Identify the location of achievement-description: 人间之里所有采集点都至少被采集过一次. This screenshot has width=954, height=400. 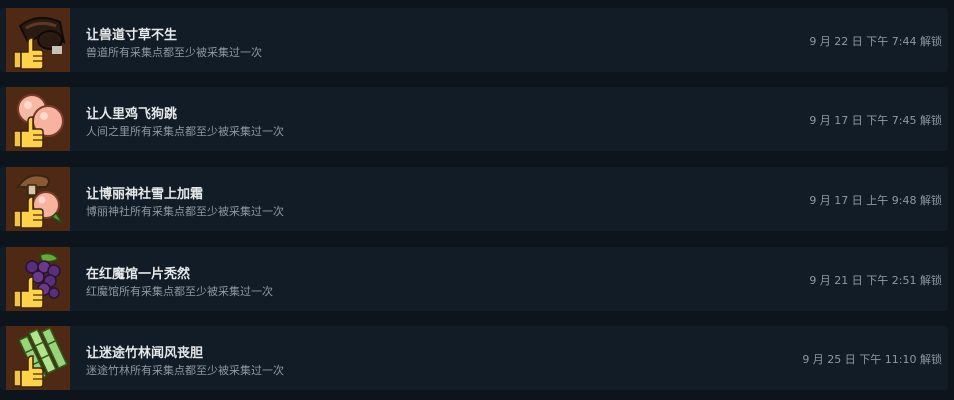
(185, 131).